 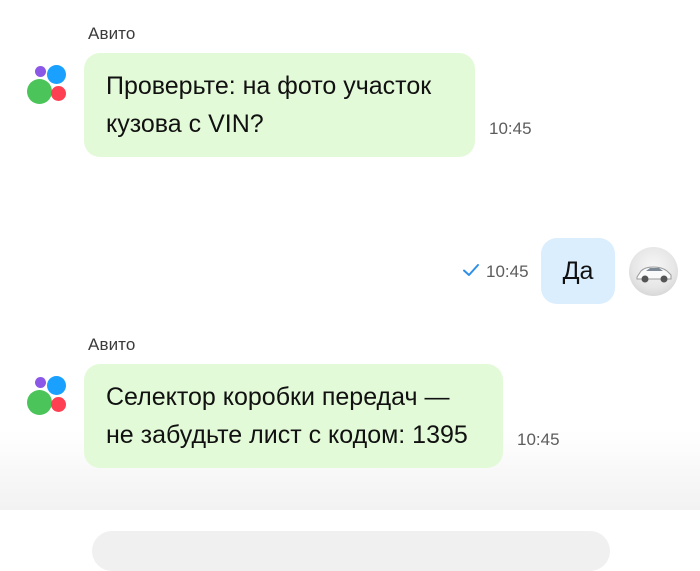 I want to click on message-text: Да, so click(x=578, y=271).